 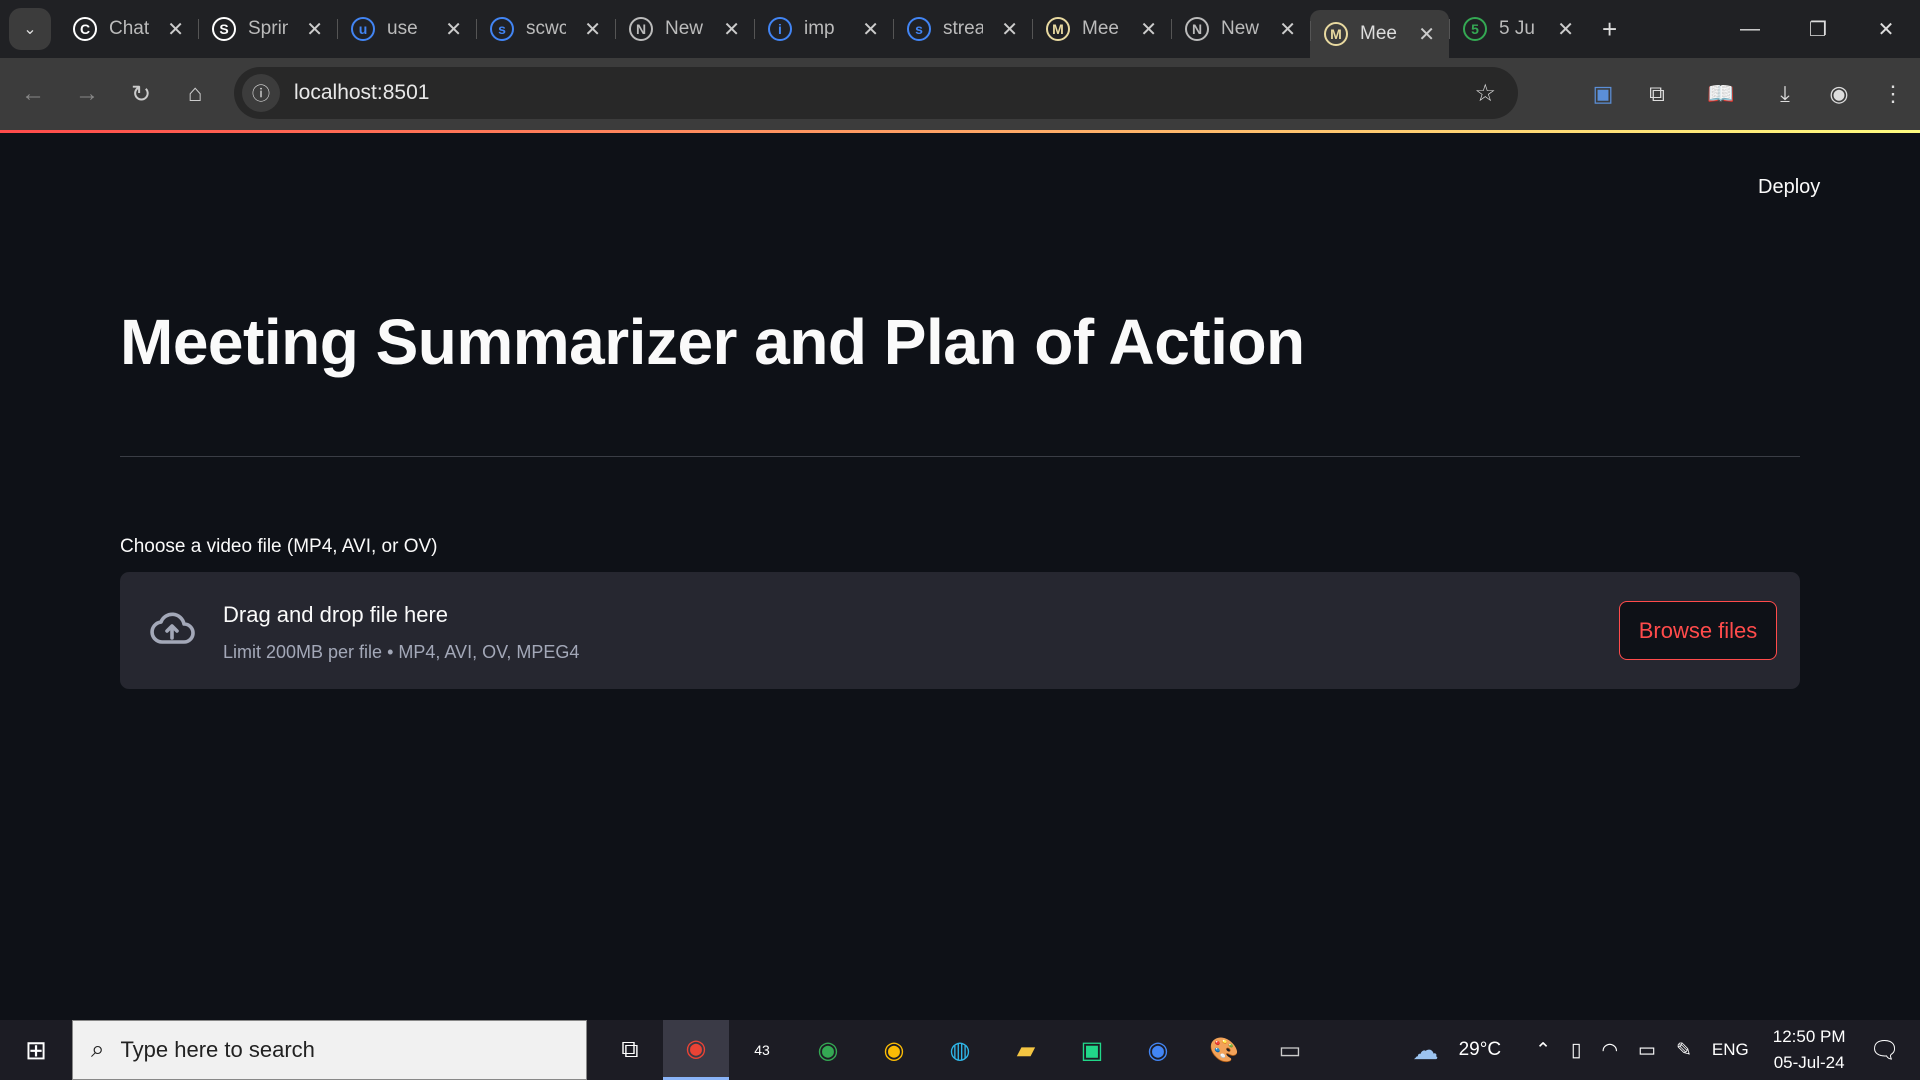 What do you see at coordinates (960, 456) in the screenshot?
I see `divider` at bounding box center [960, 456].